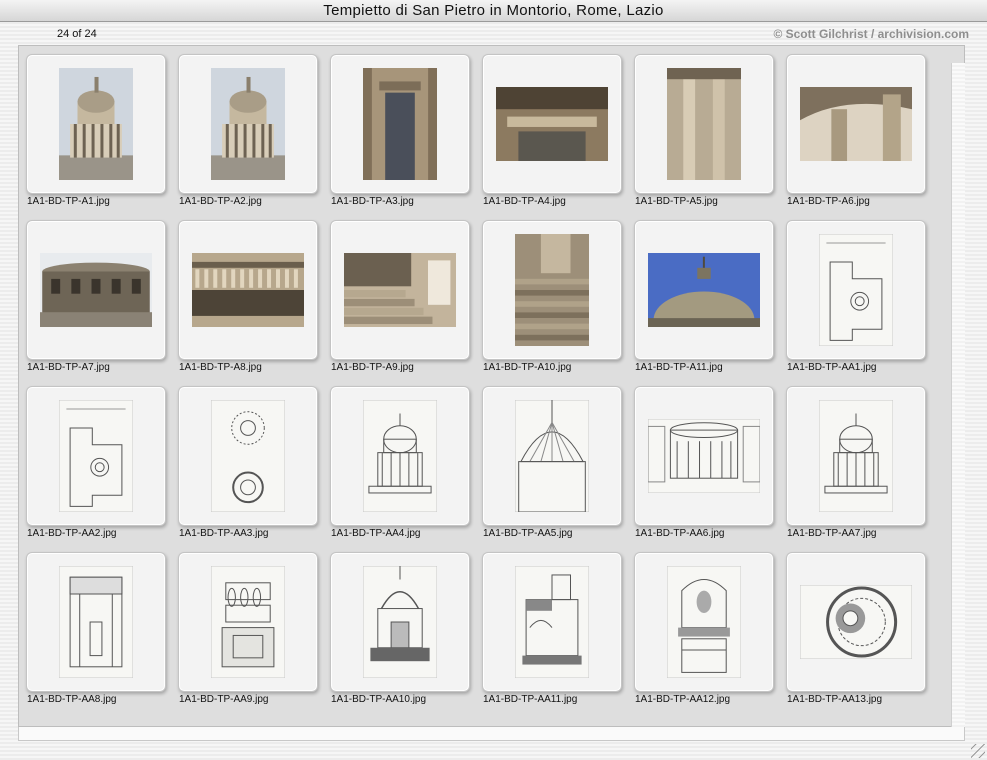  I want to click on thumbnail-filename: 1A1-BD-TP-AA13.jpg, so click(835, 699).